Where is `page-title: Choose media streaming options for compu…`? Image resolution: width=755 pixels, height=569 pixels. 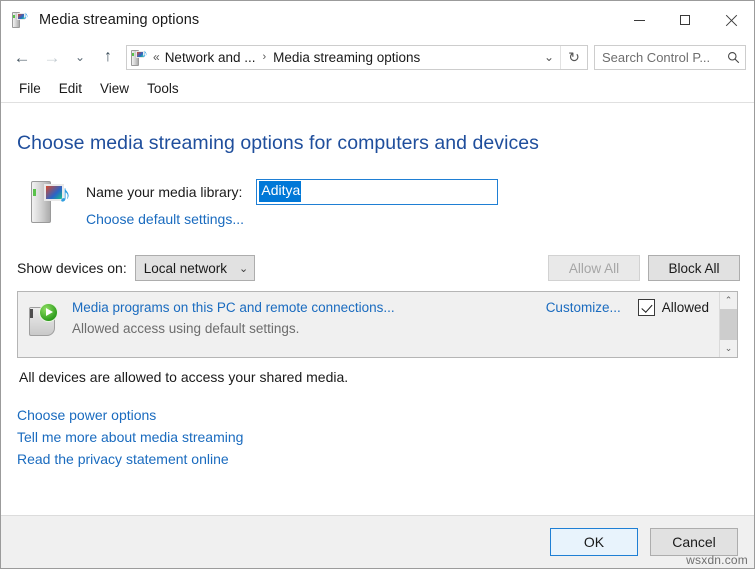
page-title: Choose media streaming options for compu… is located at coordinates (278, 143).